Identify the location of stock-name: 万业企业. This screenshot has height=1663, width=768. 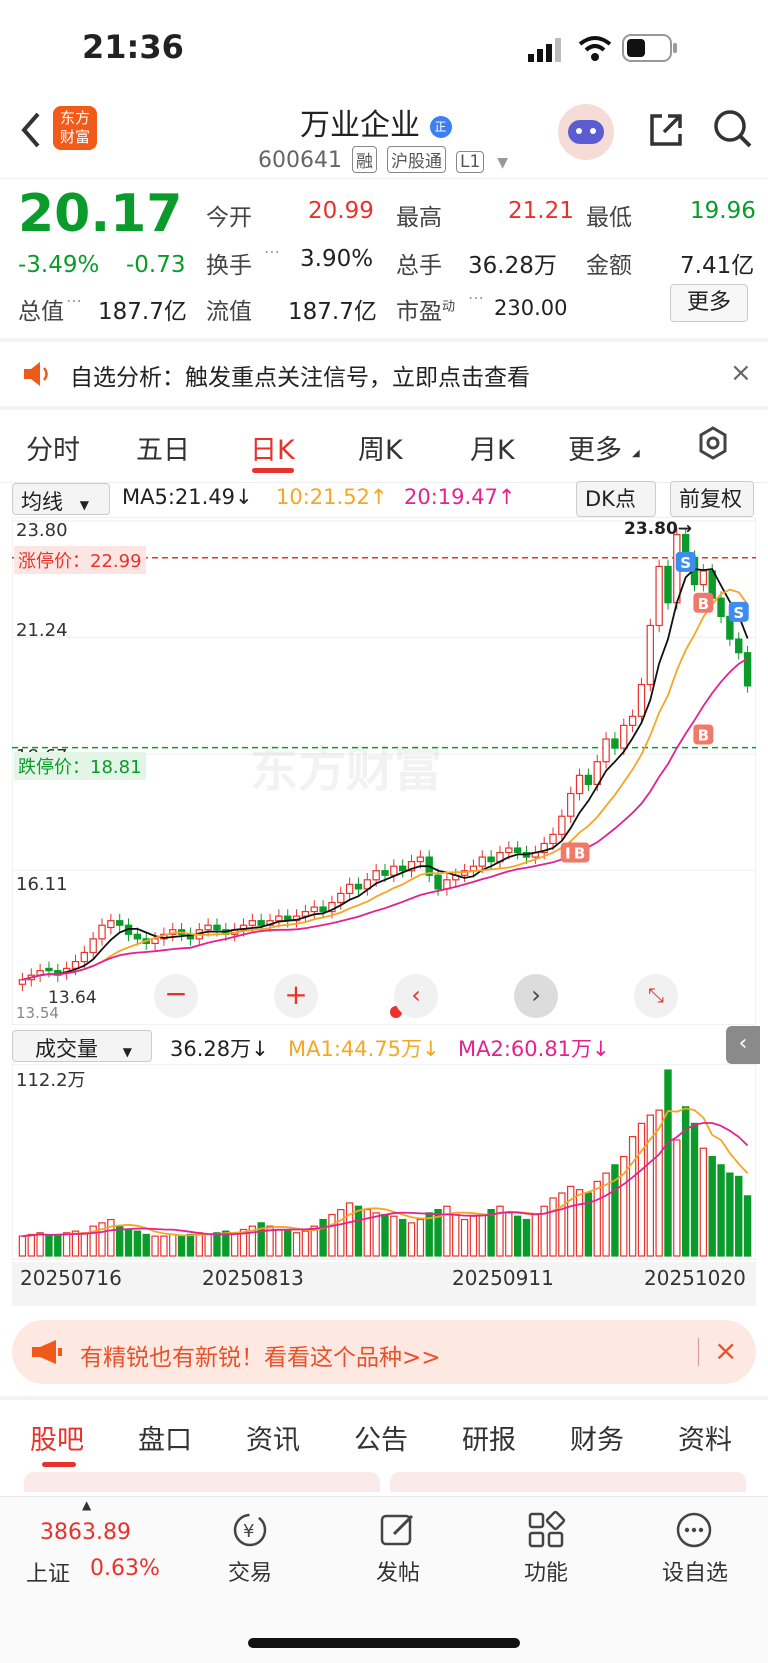
(360, 125).